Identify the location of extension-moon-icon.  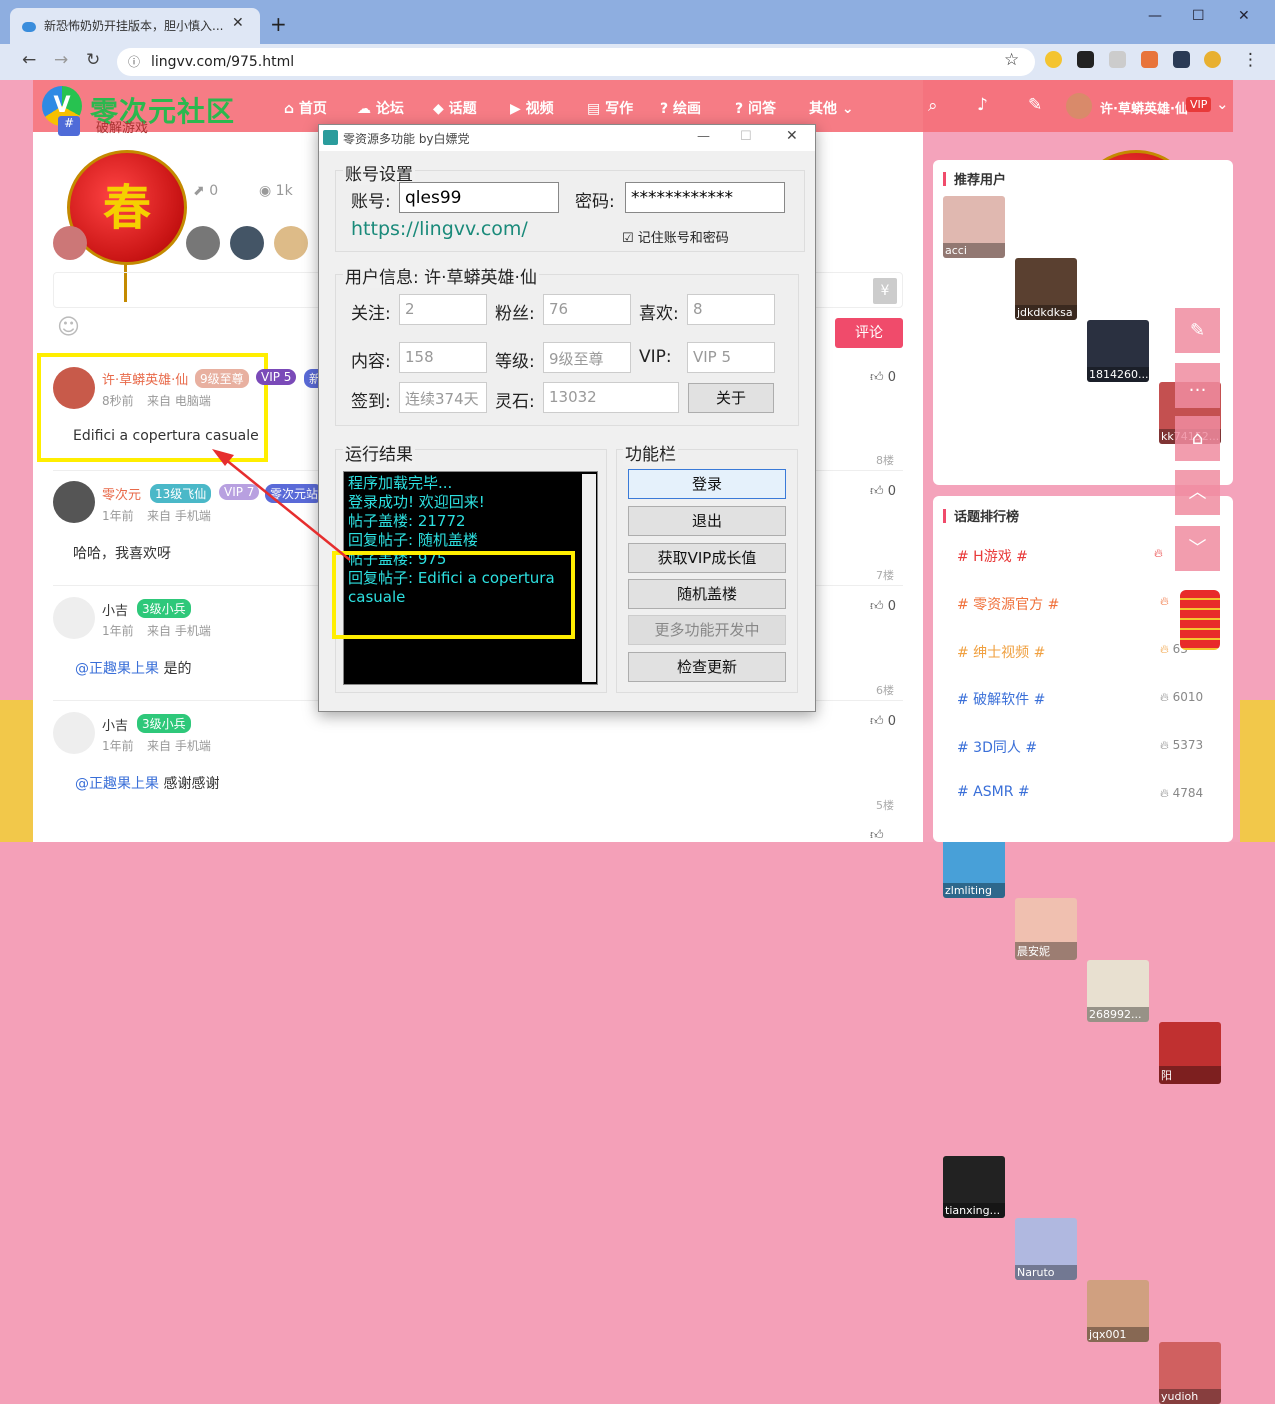
(1053, 59).